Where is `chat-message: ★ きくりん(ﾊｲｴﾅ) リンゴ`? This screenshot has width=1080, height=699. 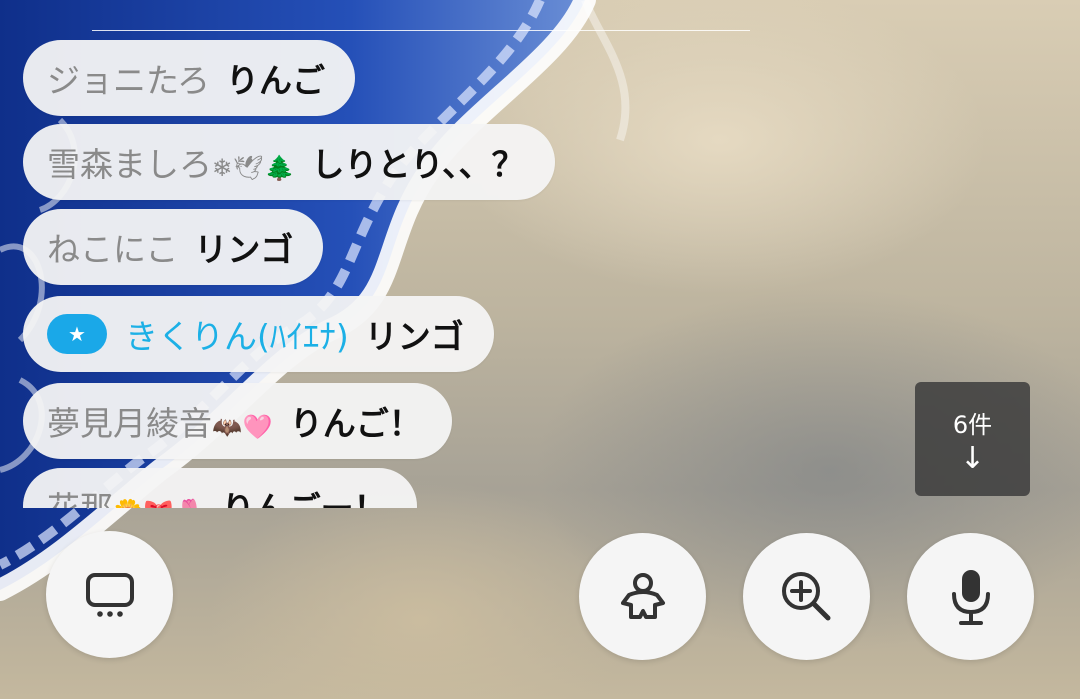 chat-message: ★ きくりん(ﾊｲｴﾅ) リンゴ is located at coordinates (258, 334).